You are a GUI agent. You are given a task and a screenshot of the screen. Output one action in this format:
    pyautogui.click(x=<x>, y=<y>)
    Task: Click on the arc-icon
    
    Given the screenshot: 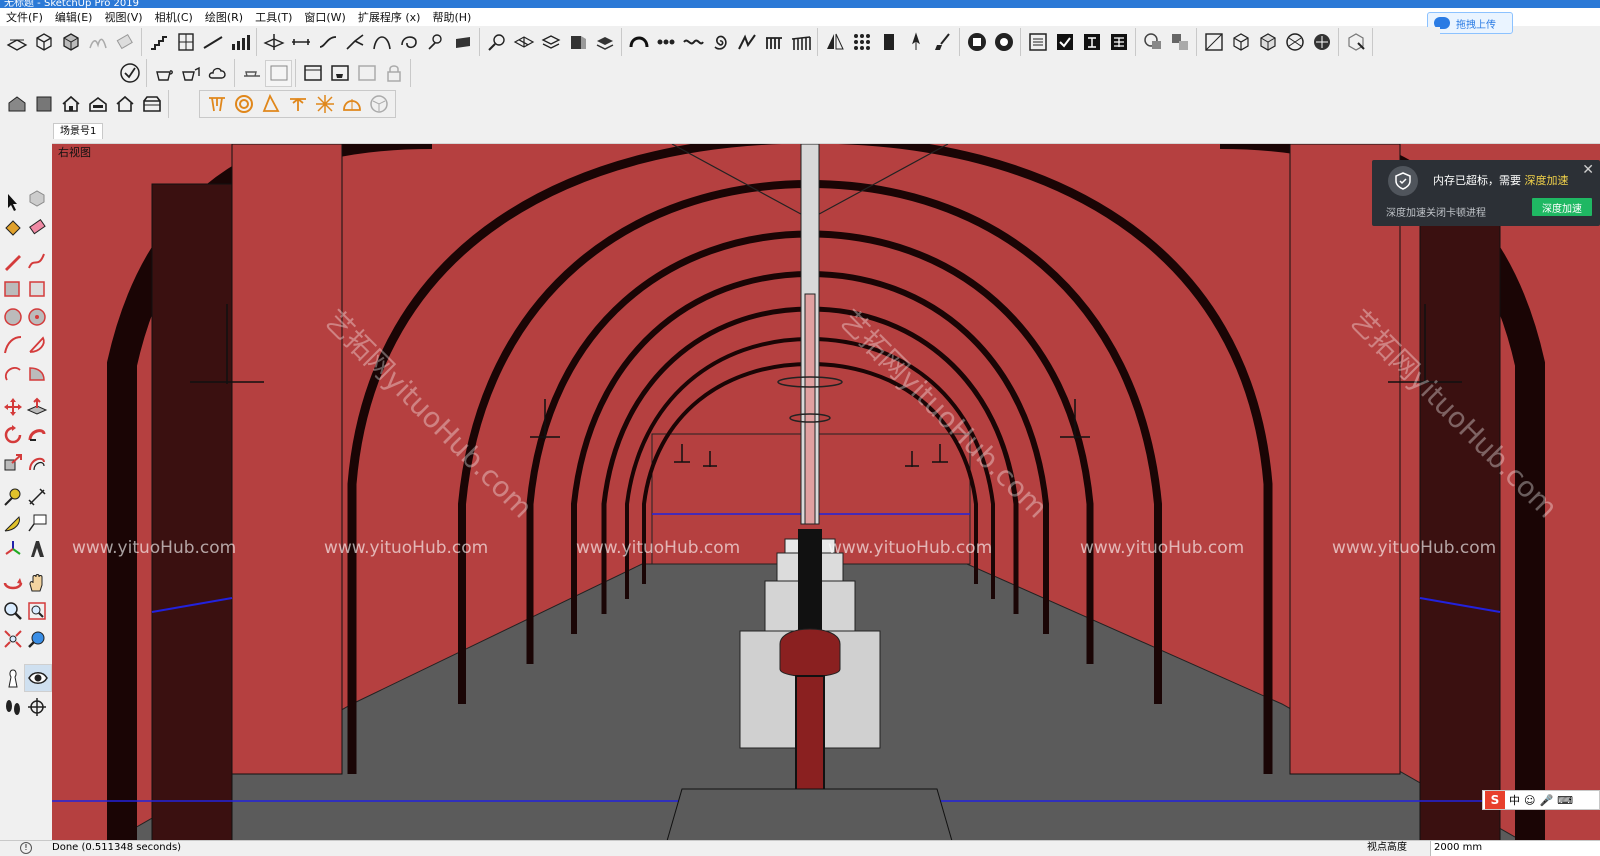 What is the action you would take?
    pyautogui.click(x=13, y=345)
    